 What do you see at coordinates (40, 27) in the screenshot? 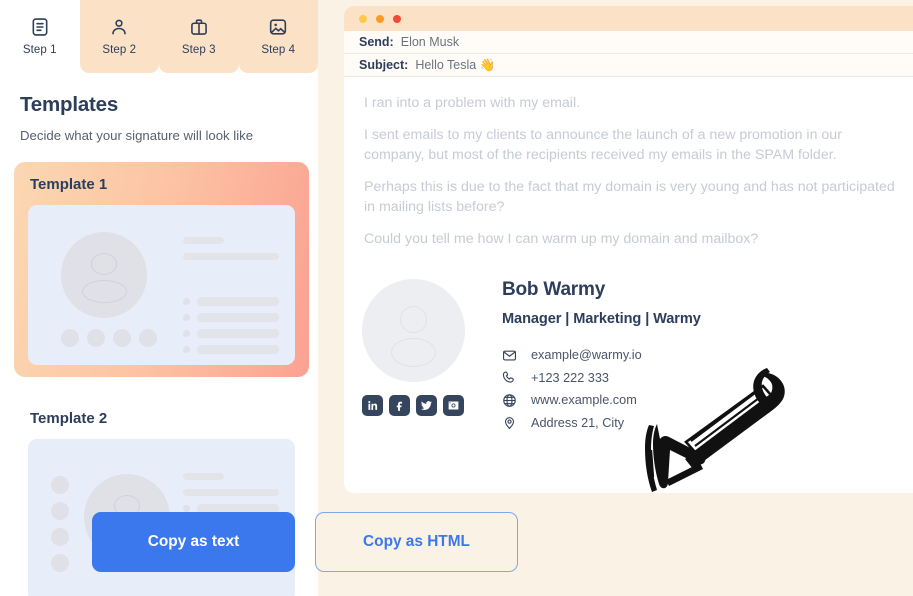
I see `document-icon` at bounding box center [40, 27].